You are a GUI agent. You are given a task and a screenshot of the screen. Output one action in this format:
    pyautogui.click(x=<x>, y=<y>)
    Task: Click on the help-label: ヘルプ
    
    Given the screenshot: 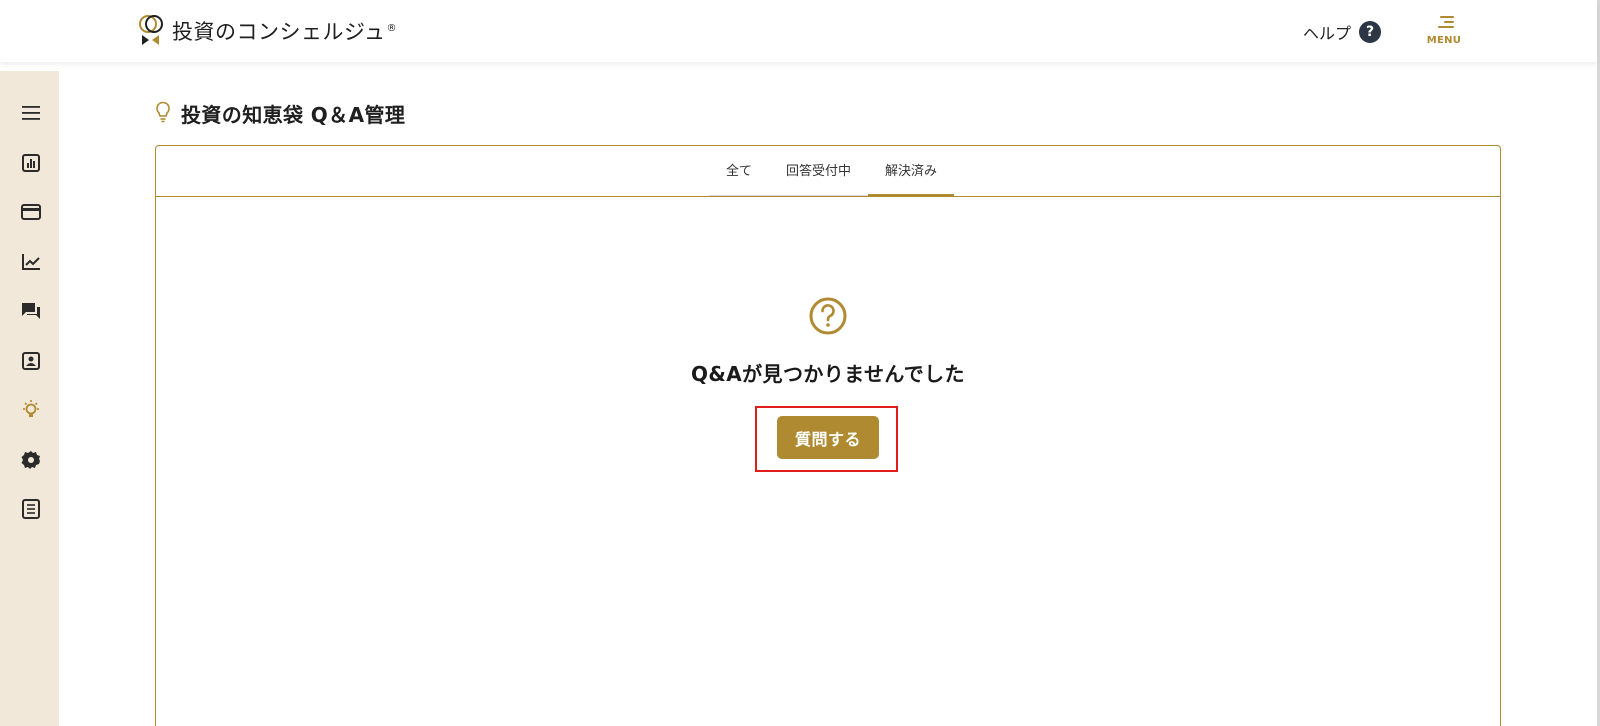 What is the action you would take?
    pyautogui.click(x=1327, y=33)
    